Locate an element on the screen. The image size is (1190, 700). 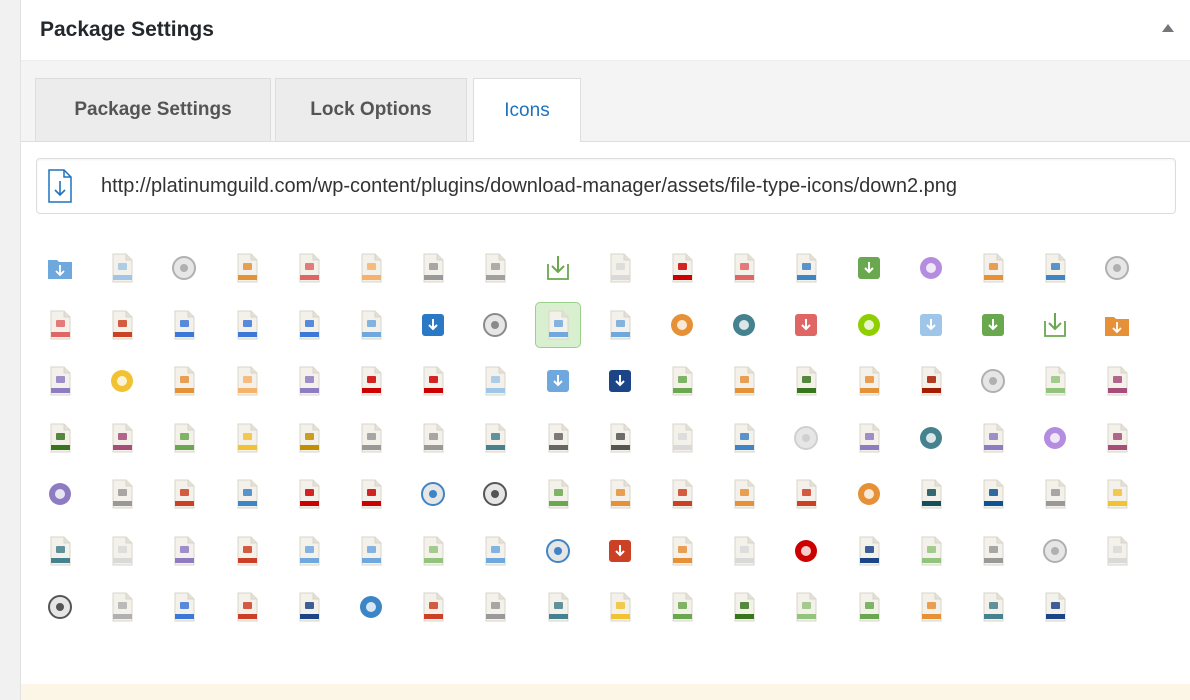
wave-file-icon is located at coordinates (247, 607).